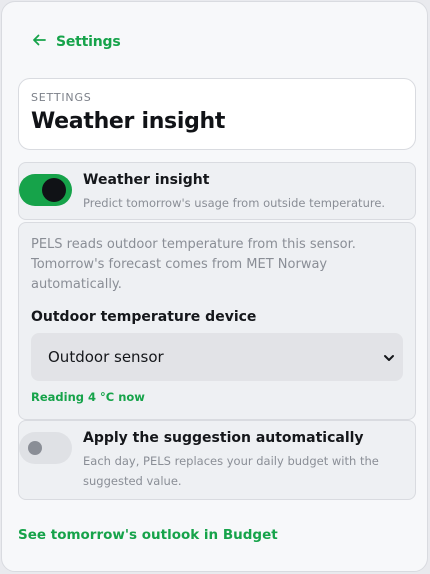  Describe the element at coordinates (39, 42) in the screenshot. I see `arrow-left-icon` at that location.